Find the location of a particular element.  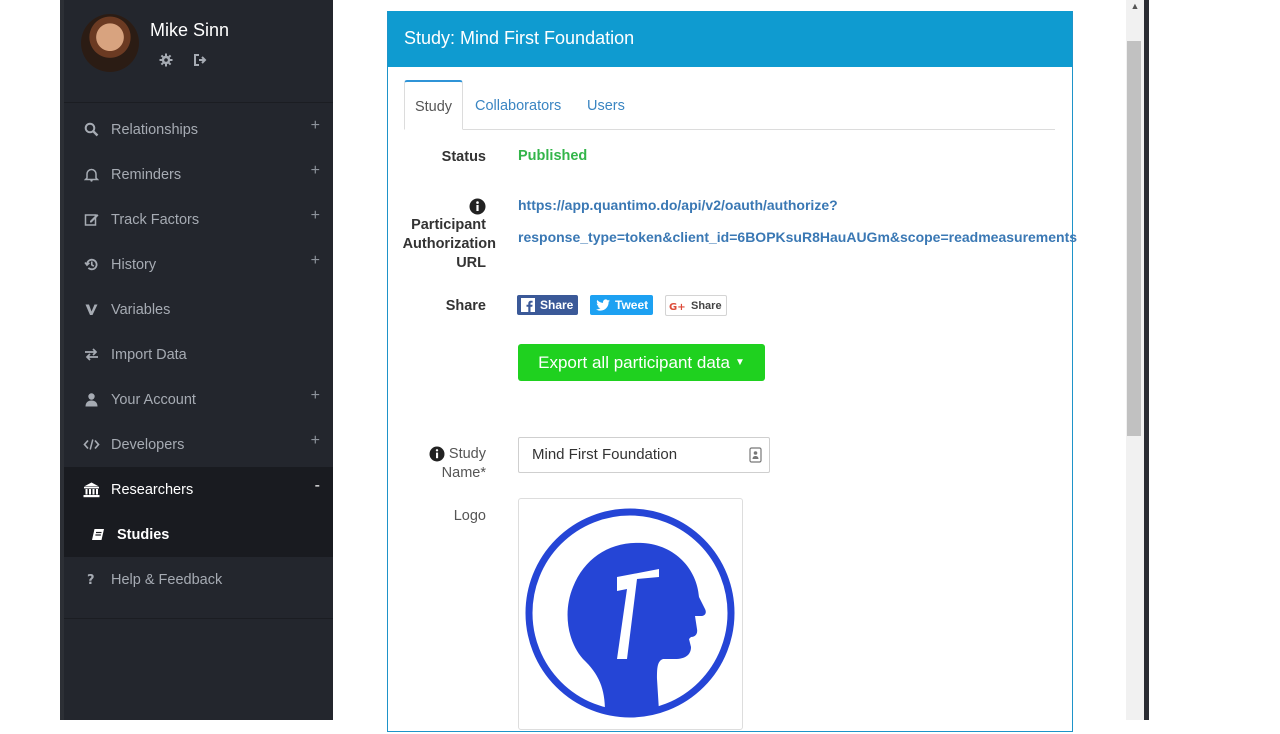

study-tabs: Study Collaborators Users is located at coordinates (729, 105).